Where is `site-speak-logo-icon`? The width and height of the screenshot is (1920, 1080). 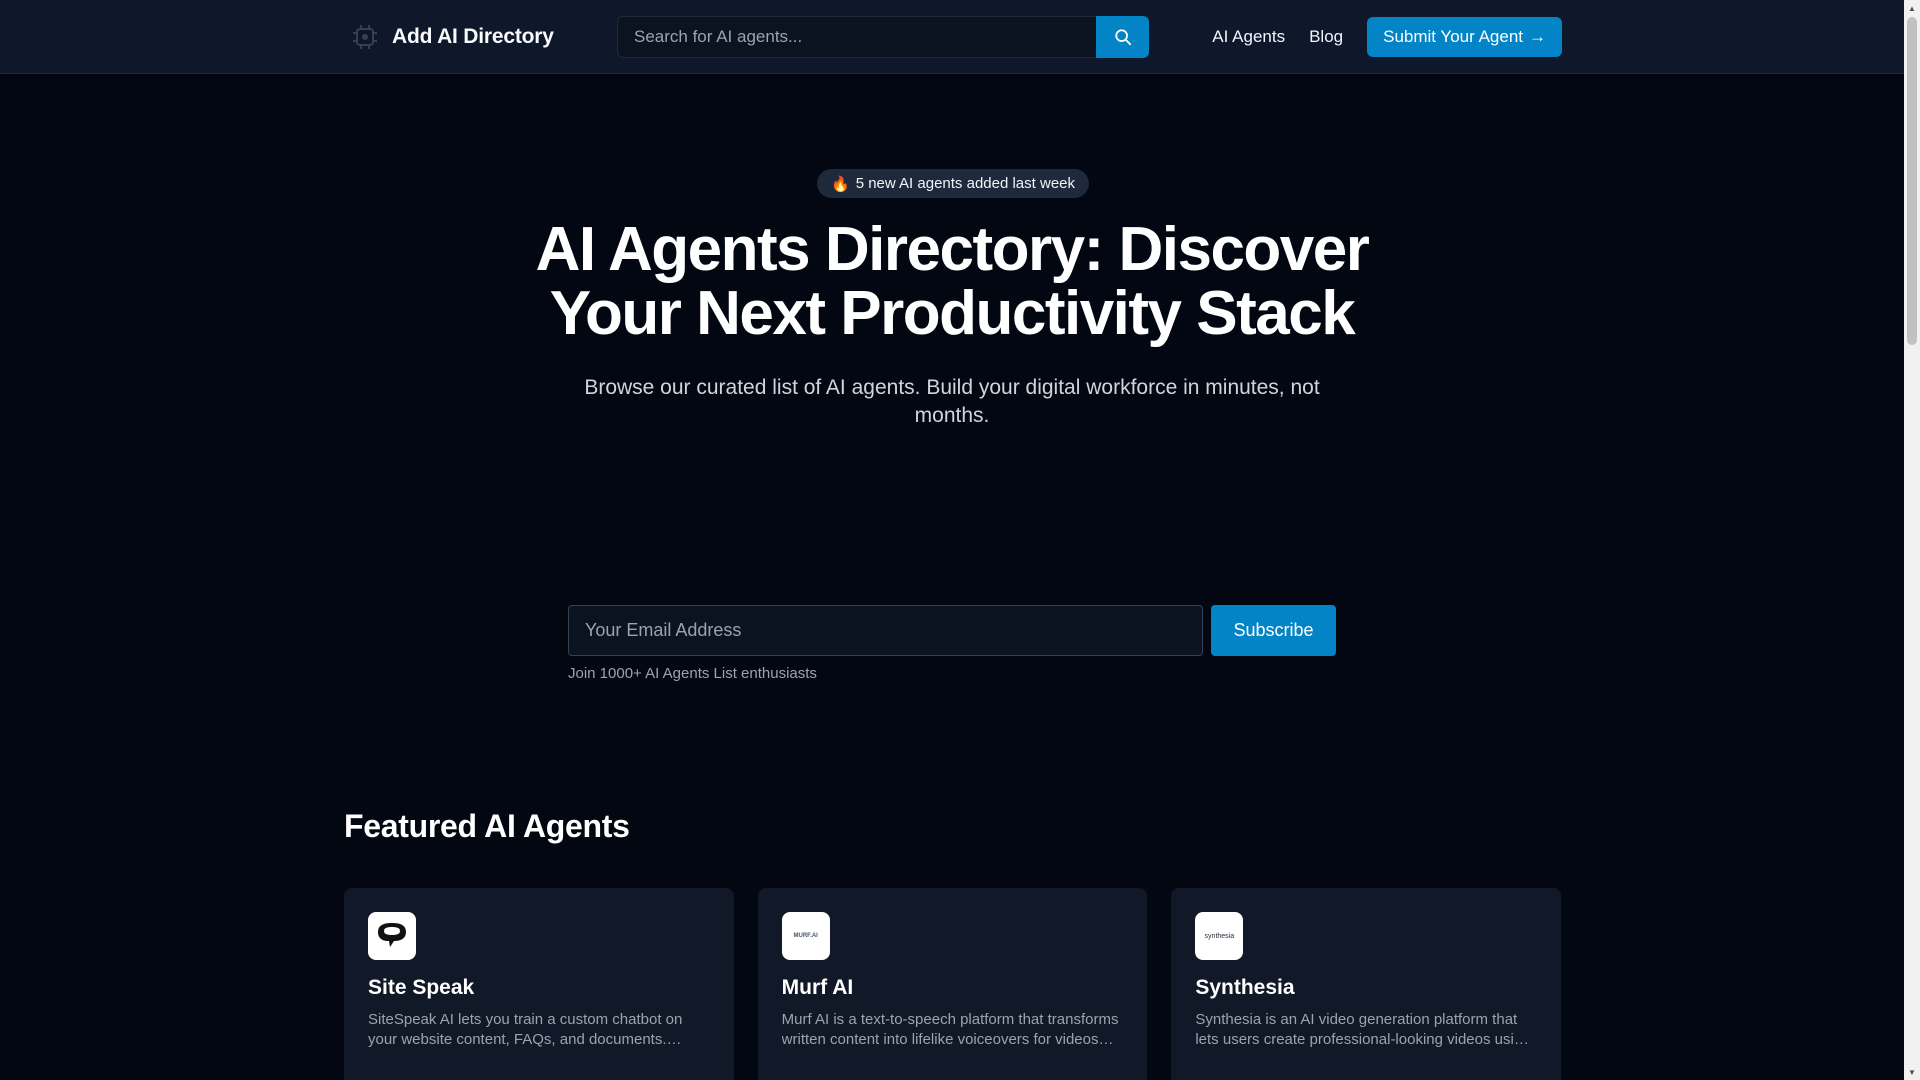
site-speak-logo-icon is located at coordinates (392, 936).